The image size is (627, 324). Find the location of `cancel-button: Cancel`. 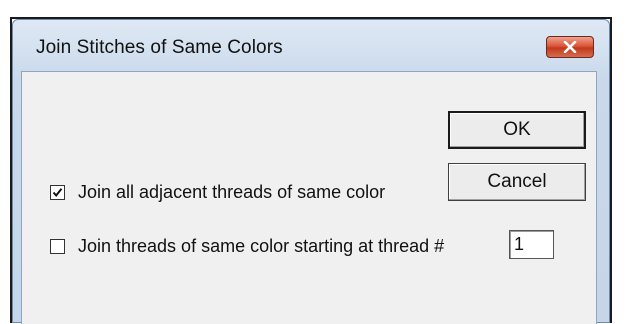

cancel-button: Cancel is located at coordinates (517, 182).